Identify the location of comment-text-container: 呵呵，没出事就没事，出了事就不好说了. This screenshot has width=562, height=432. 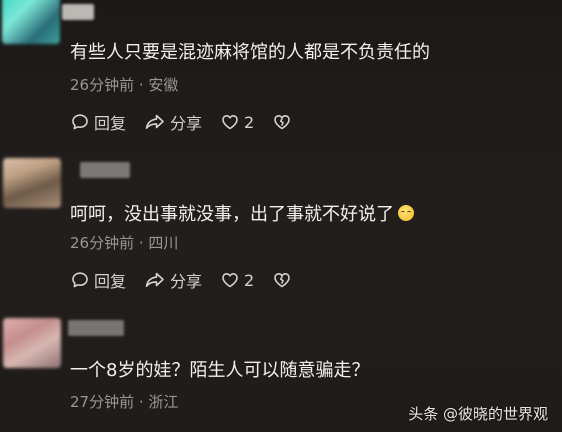
(242, 213).